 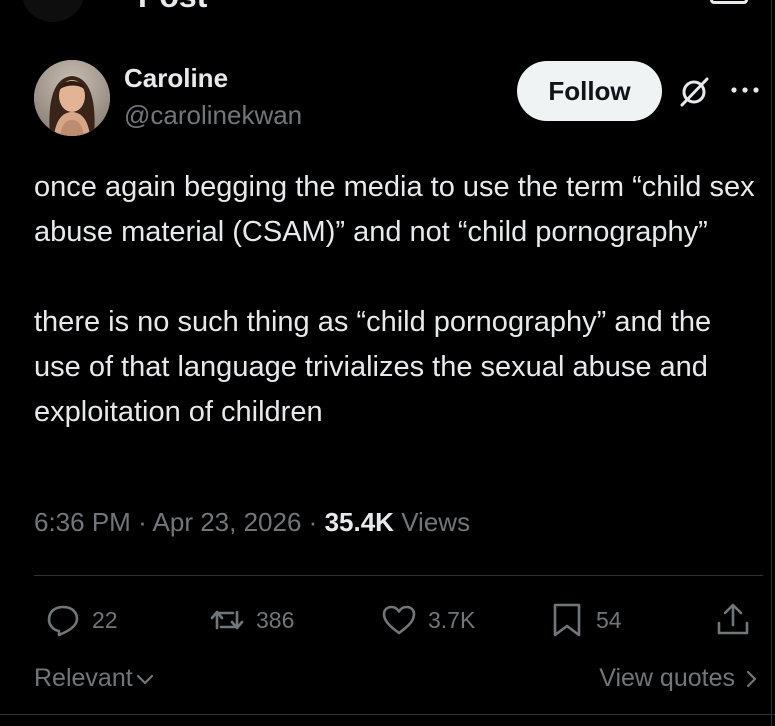 I want to click on share-icon, so click(x=733, y=619).